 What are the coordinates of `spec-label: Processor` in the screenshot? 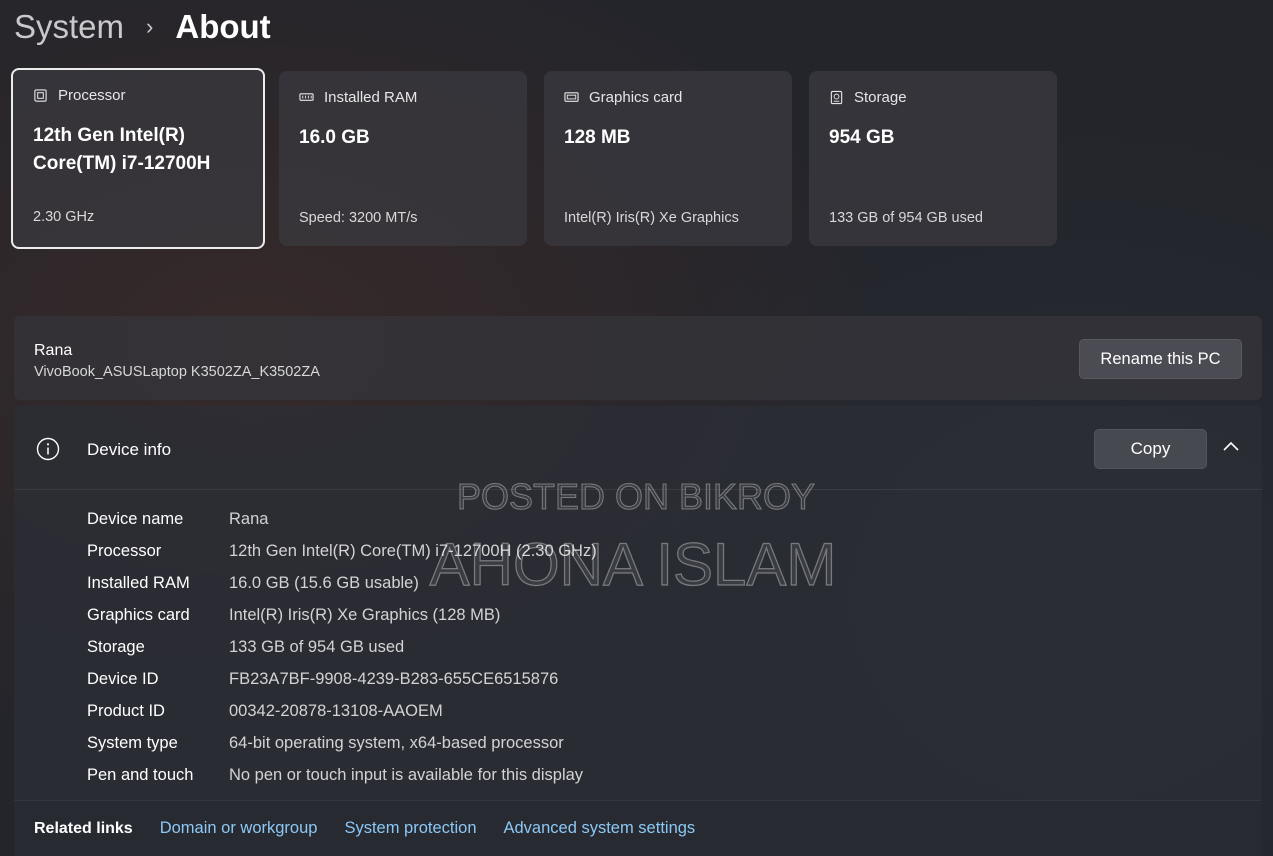 It's located at (92, 95).